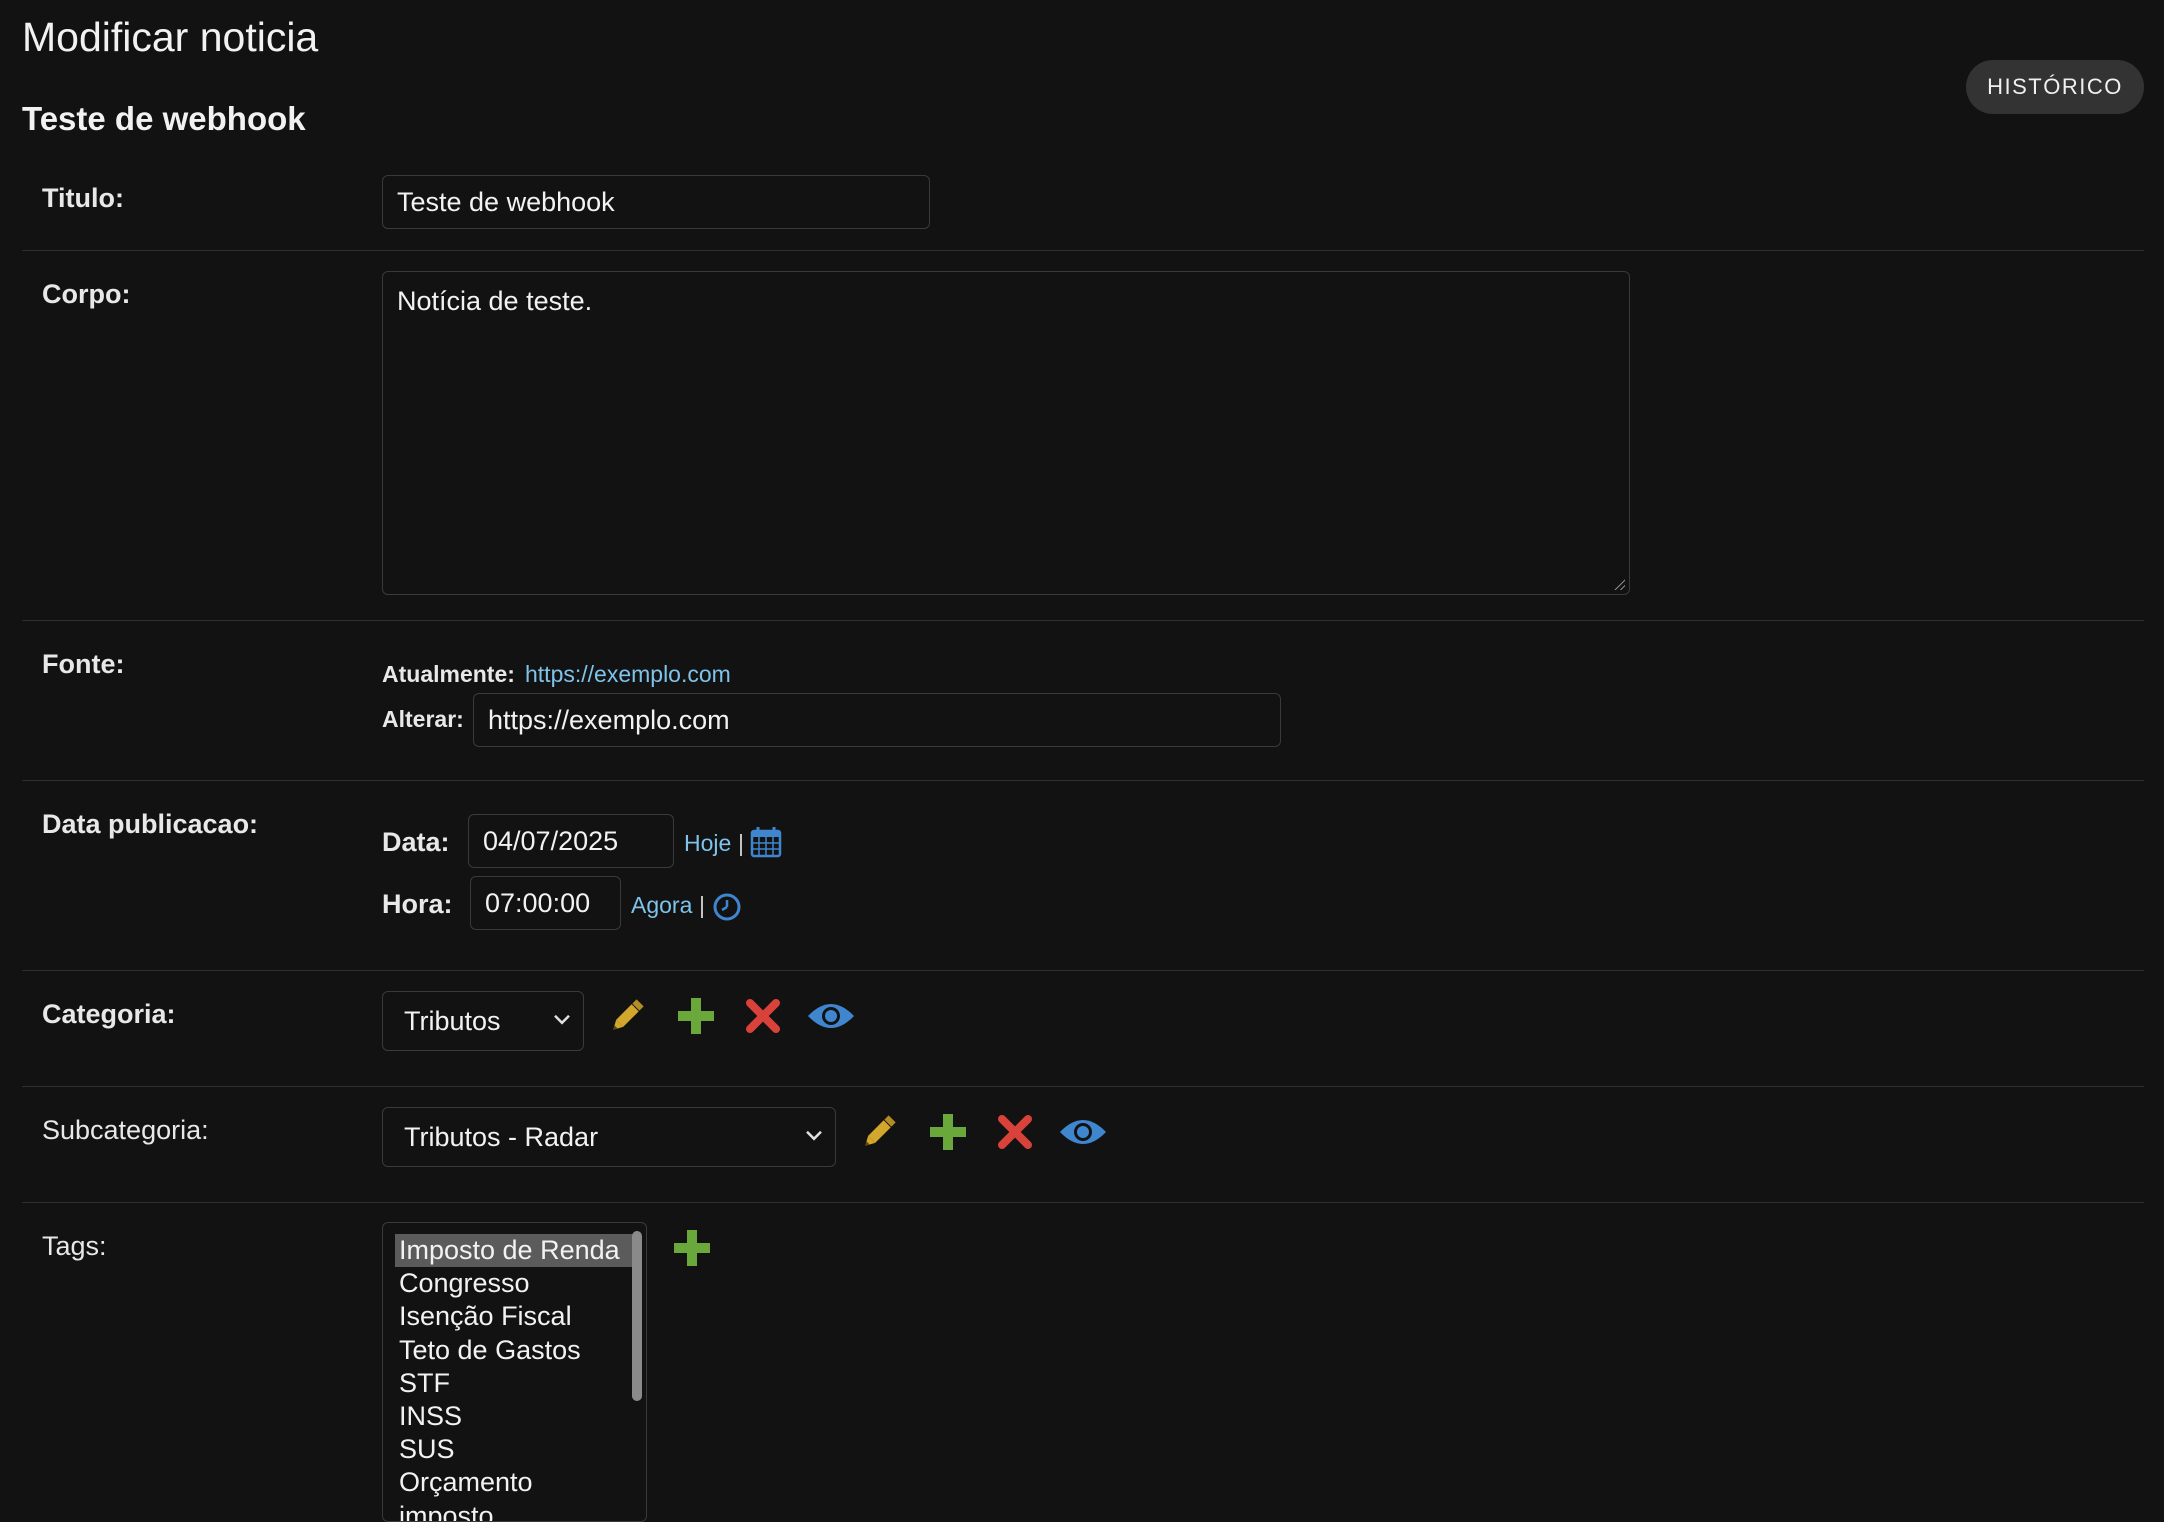 The image size is (2164, 1522). I want to click on today-link: Hoje, so click(707, 843).